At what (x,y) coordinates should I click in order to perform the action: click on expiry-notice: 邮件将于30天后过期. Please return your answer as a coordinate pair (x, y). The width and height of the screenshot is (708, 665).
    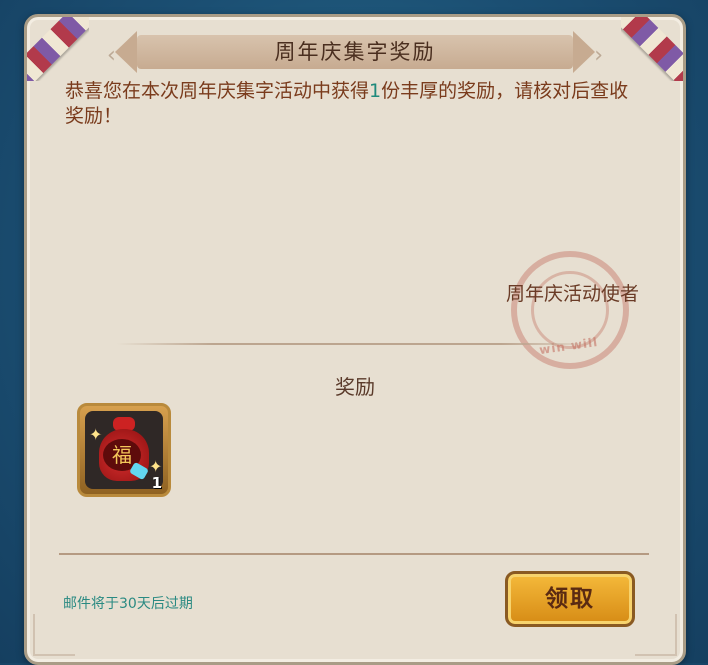
    Looking at the image, I should click on (128, 604).